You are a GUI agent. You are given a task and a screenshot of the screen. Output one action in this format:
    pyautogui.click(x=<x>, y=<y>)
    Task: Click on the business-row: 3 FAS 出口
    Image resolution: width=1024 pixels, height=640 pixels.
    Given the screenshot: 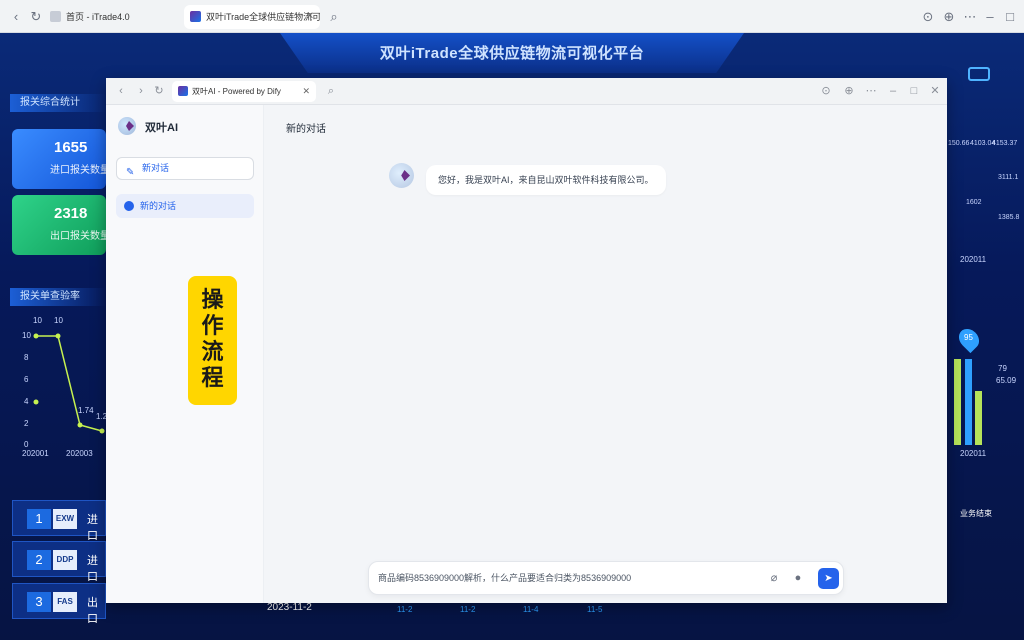 What is the action you would take?
    pyautogui.click(x=59, y=604)
    